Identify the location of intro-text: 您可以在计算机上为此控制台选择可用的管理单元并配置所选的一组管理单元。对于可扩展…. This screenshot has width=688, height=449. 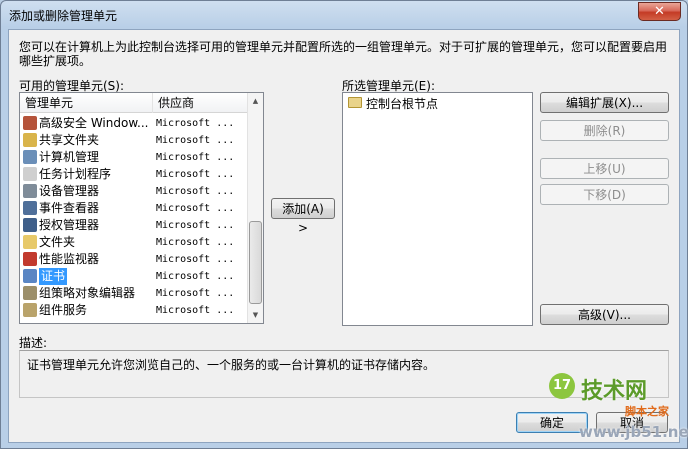
(343, 54).